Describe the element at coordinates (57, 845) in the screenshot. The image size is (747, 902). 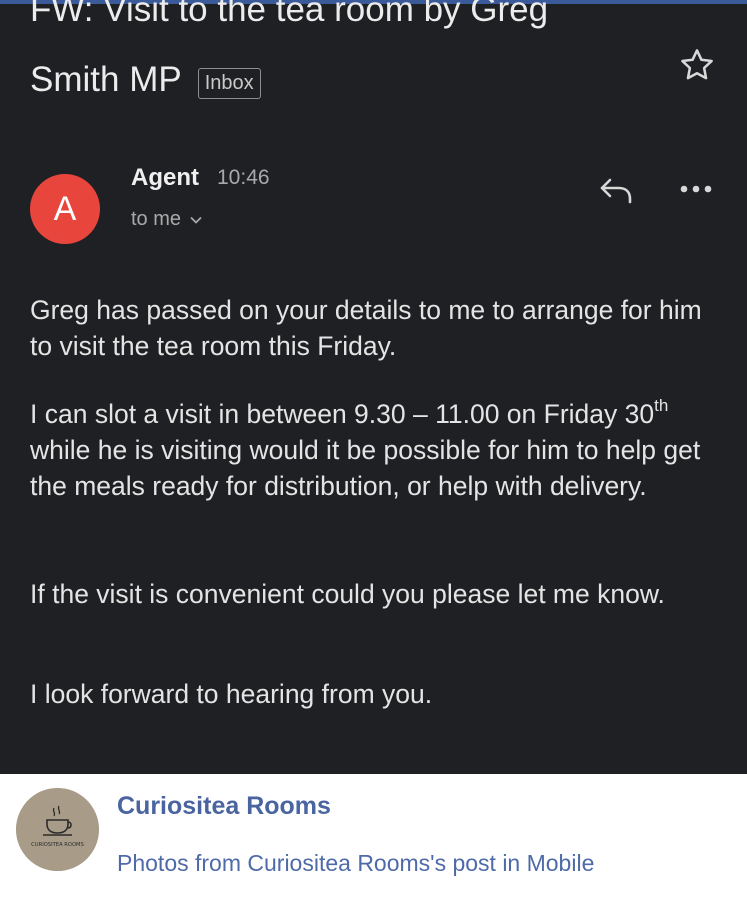
I see `logo-text: CURIOSITEA ROOMS` at that location.